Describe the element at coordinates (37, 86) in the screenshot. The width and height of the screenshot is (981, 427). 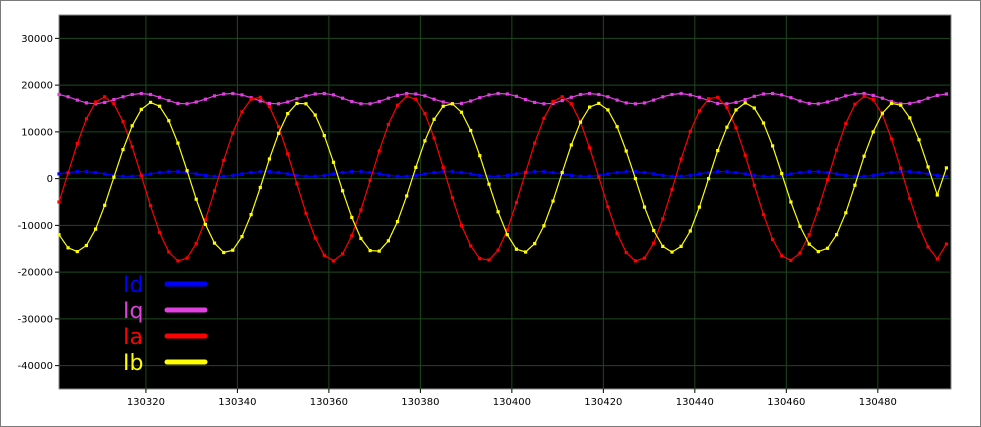
I see `y-tick-label: 20000` at that location.